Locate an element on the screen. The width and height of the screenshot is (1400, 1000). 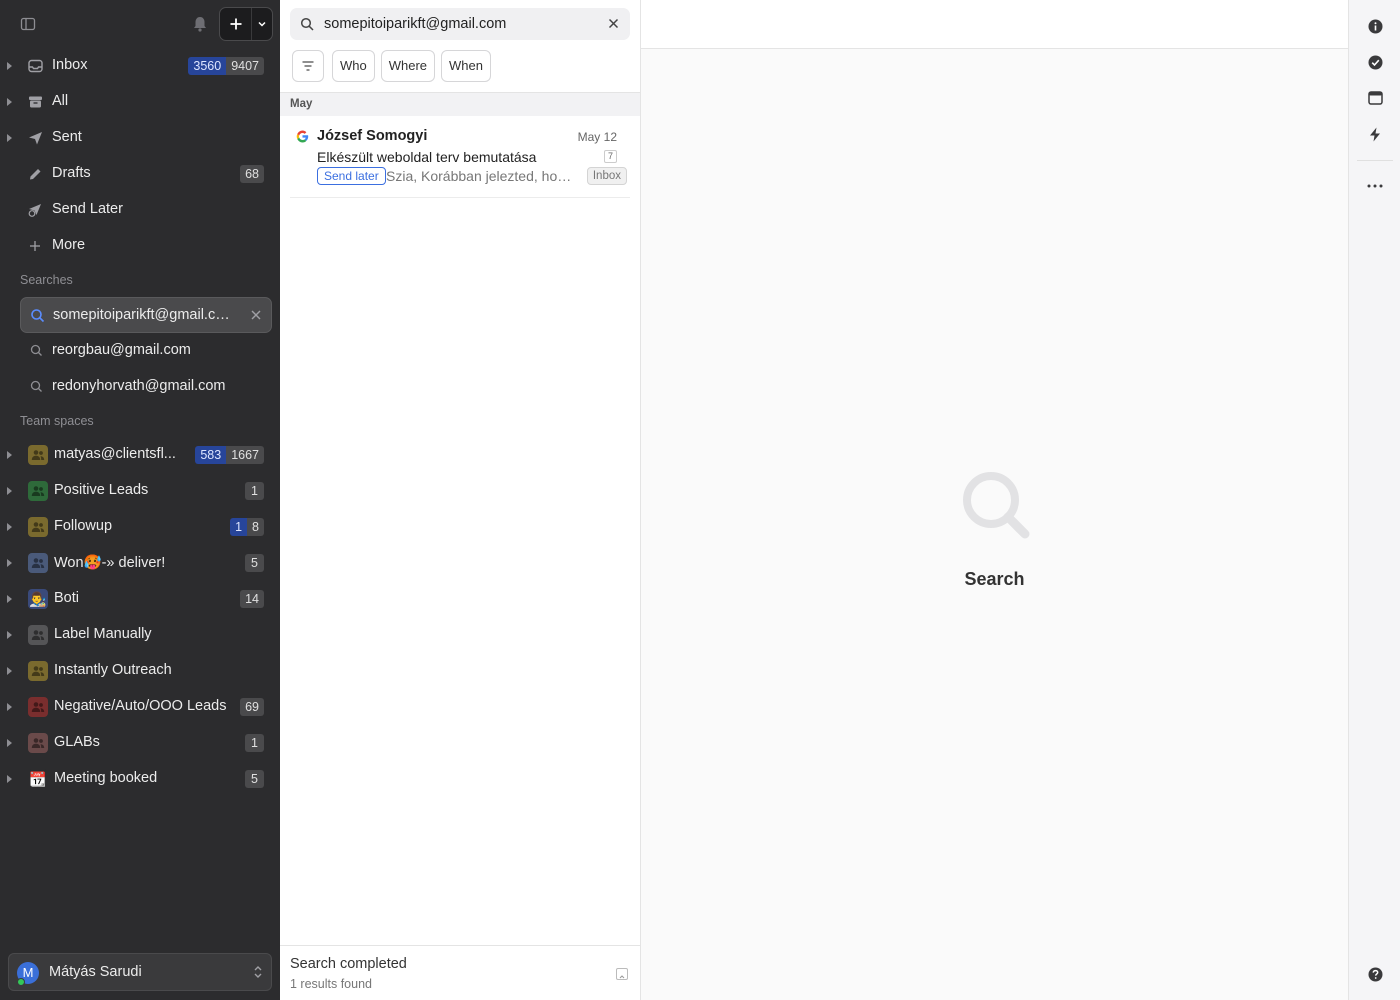
collapse-footer-icon is located at coordinates (622, 974).